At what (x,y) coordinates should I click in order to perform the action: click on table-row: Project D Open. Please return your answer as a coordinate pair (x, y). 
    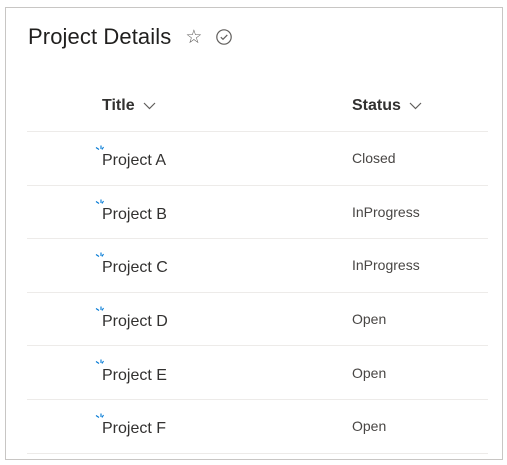
    Looking at the image, I should click on (257, 320).